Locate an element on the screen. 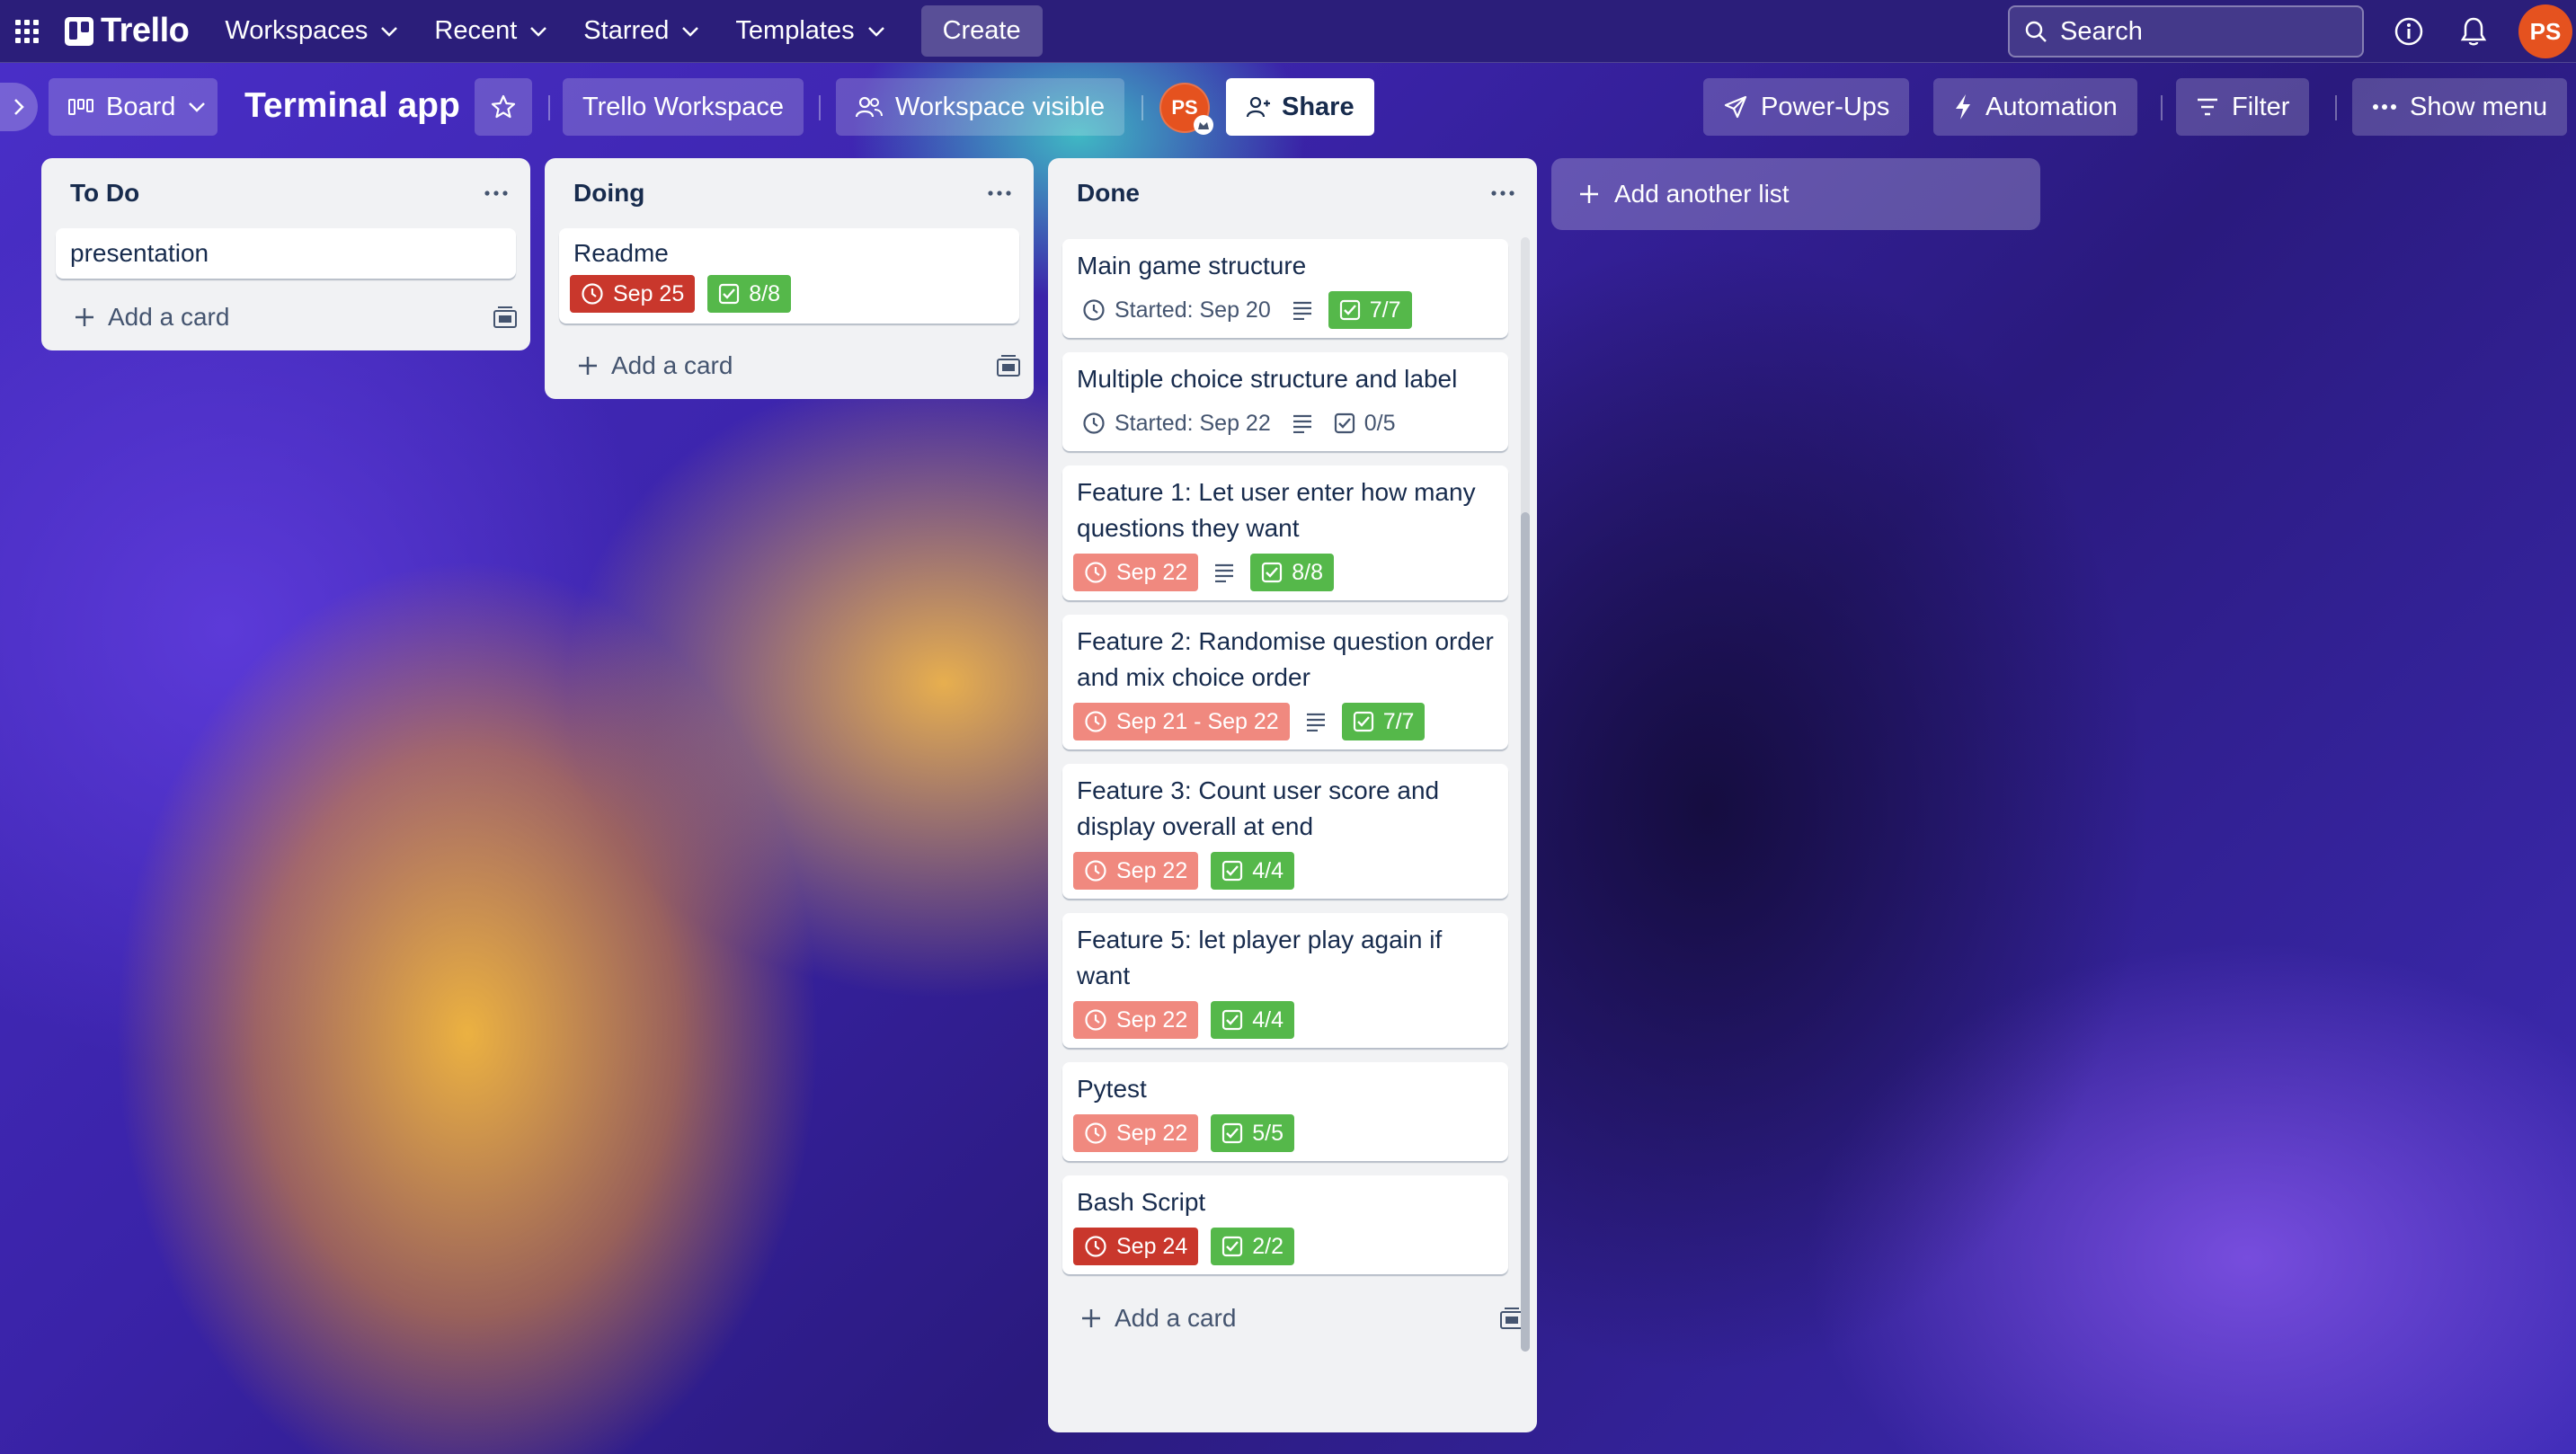  card-badges: Sep 22 5/5 is located at coordinates (1283, 1133).